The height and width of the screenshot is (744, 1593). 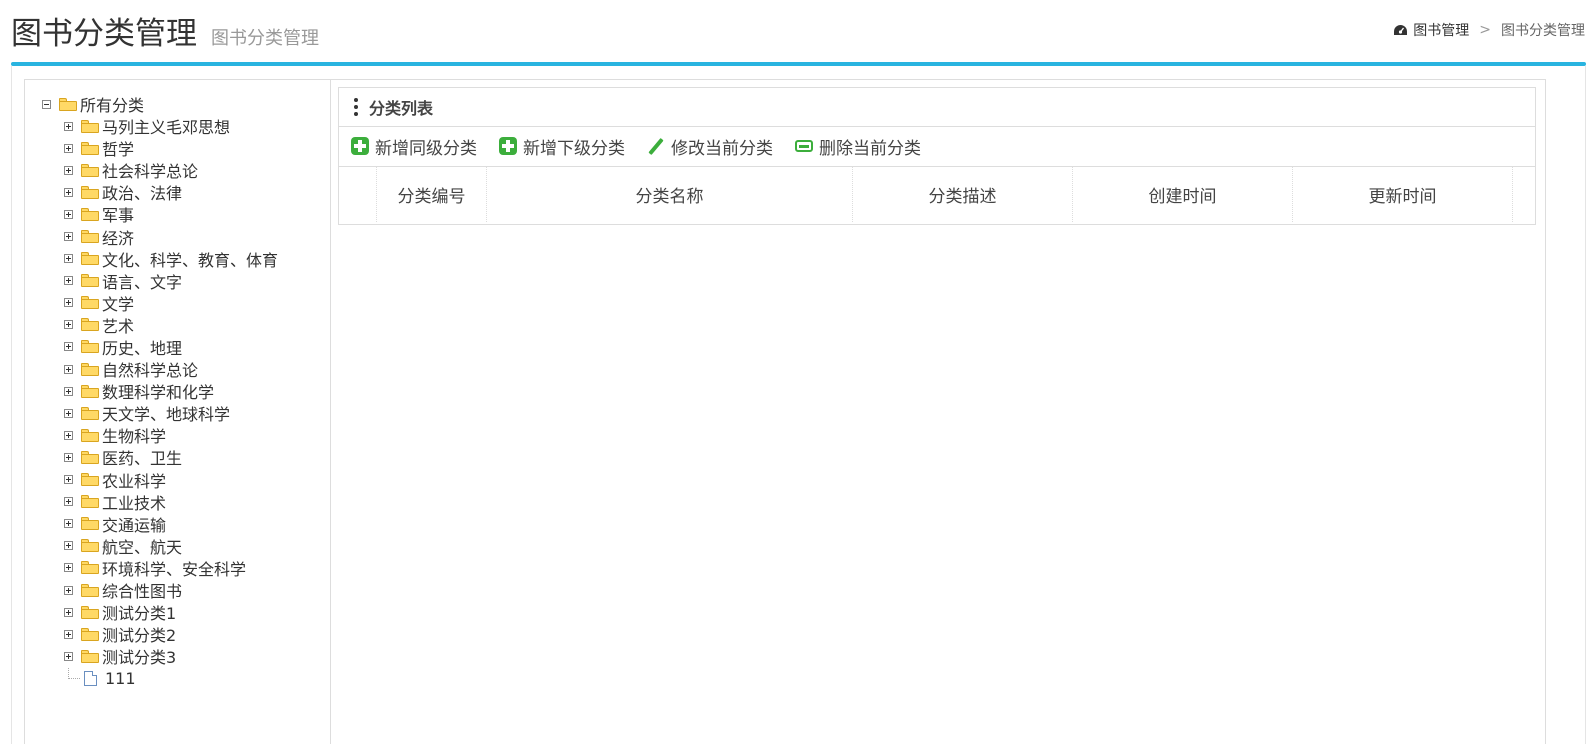 I want to click on plus-icon, so click(x=360, y=146).